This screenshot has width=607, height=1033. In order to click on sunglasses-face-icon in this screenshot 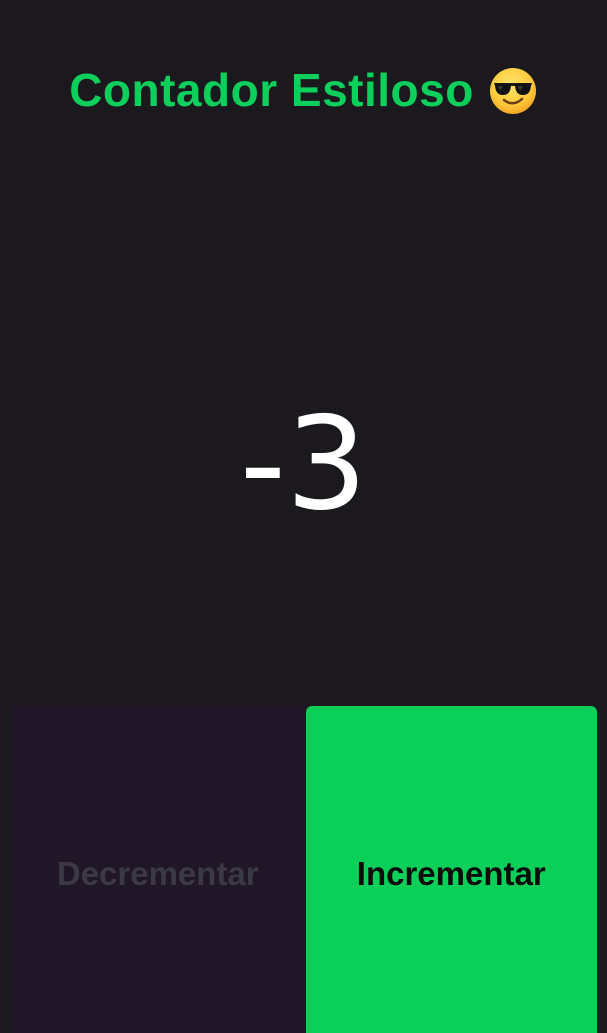, I will do `click(513, 91)`.